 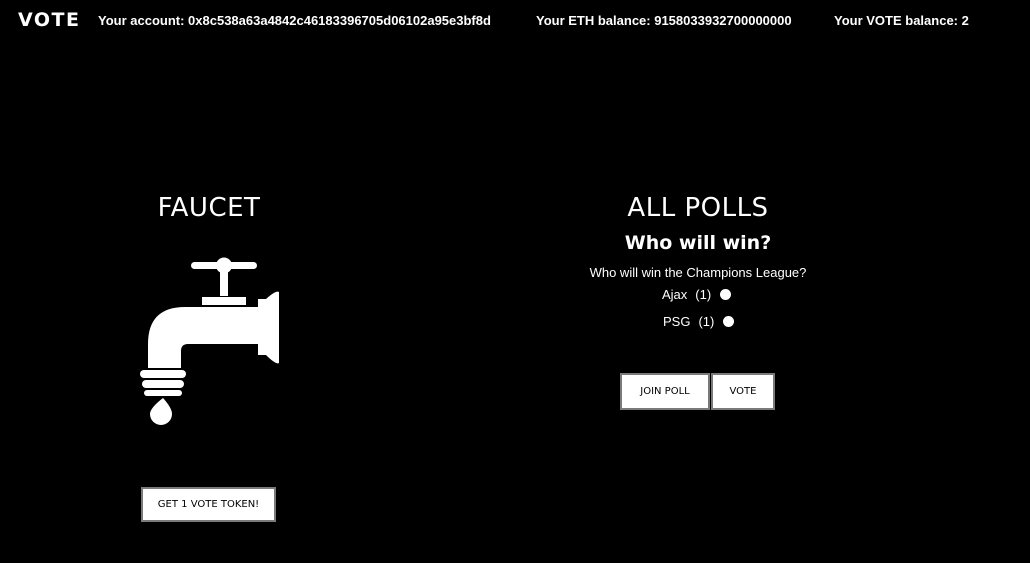 What do you see at coordinates (209, 341) in the screenshot?
I see `faucet-icon` at bounding box center [209, 341].